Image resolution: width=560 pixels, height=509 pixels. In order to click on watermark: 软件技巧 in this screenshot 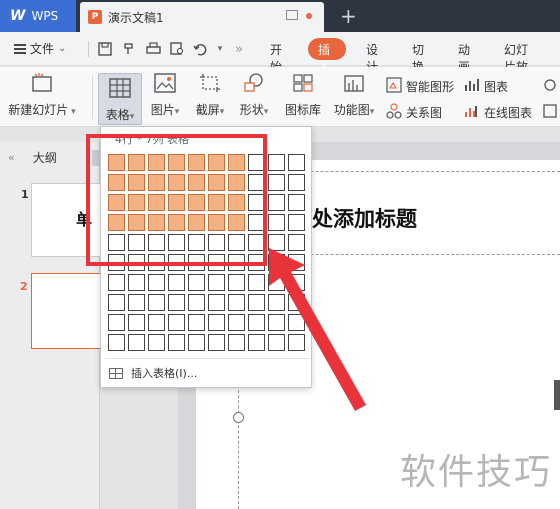, I will do `click(476, 468)`.